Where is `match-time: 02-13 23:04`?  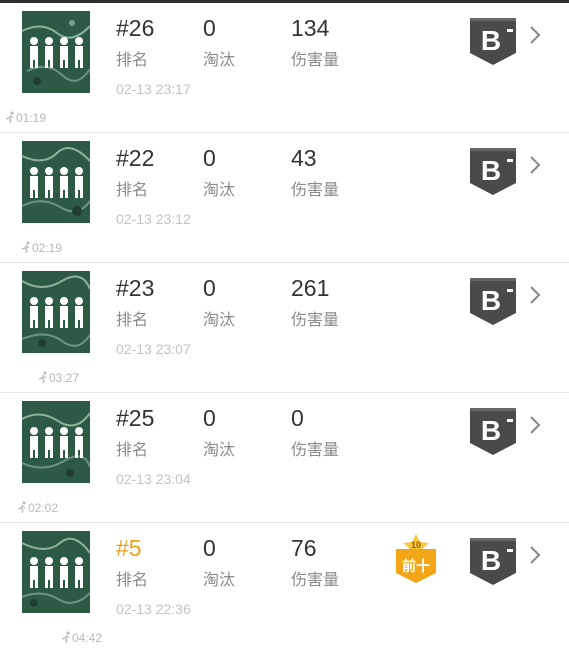 match-time: 02-13 23:04 is located at coordinates (153, 479).